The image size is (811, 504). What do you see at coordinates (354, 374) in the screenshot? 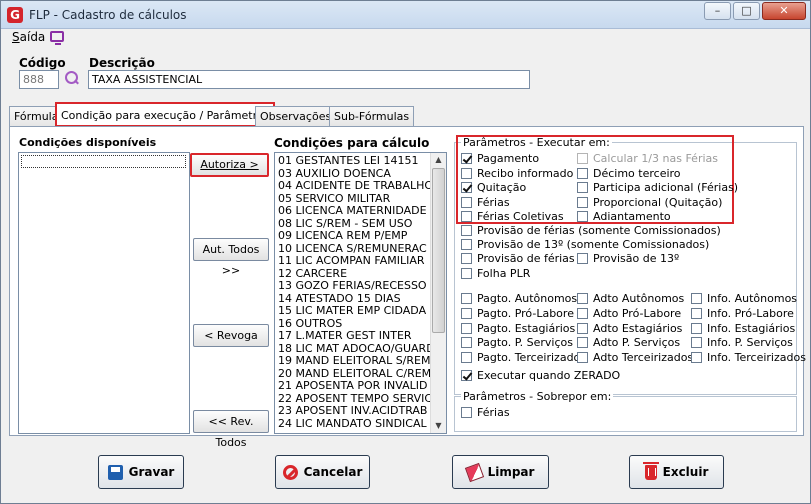
I see `list-item: 20 MAND ELEITORAL C/REM` at bounding box center [354, 374].